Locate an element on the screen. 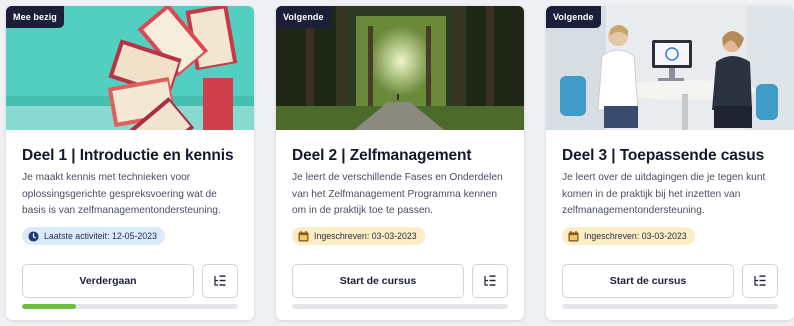 The image size is (794, 326). course-image-consultation: Volgende is located at coordinates (670, 68).